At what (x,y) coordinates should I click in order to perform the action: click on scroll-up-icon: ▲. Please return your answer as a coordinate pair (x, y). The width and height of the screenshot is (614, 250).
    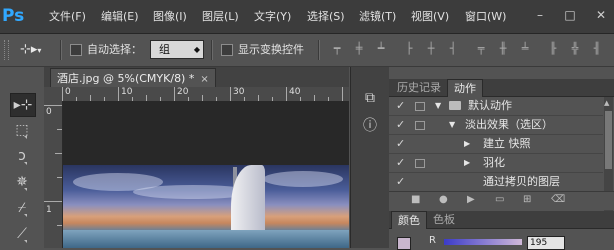
    Looking at the image, I should click on (606, 103).